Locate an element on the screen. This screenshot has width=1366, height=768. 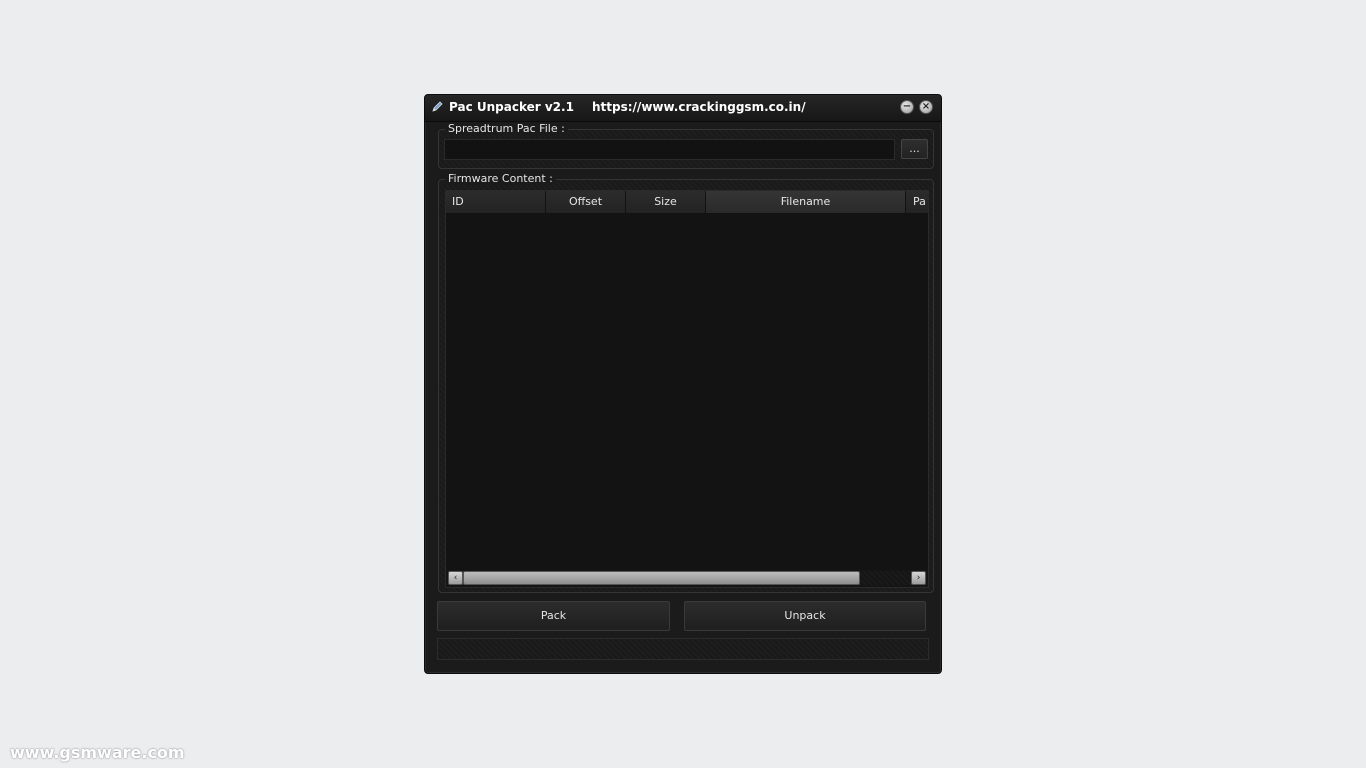
minimize-button: − is located at coordinates (907, 107).